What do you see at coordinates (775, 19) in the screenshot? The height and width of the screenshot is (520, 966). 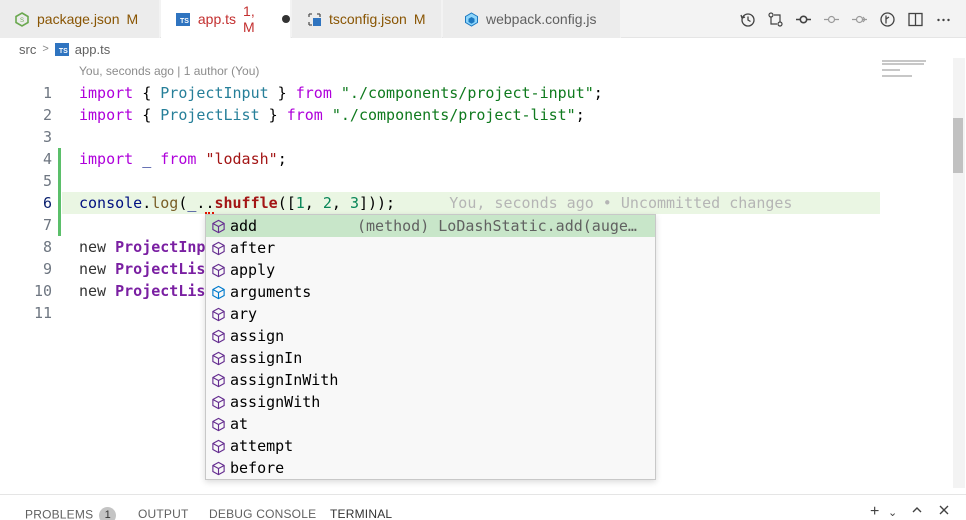 I see `compare-changes-icon` at bounding box center [775, 19].